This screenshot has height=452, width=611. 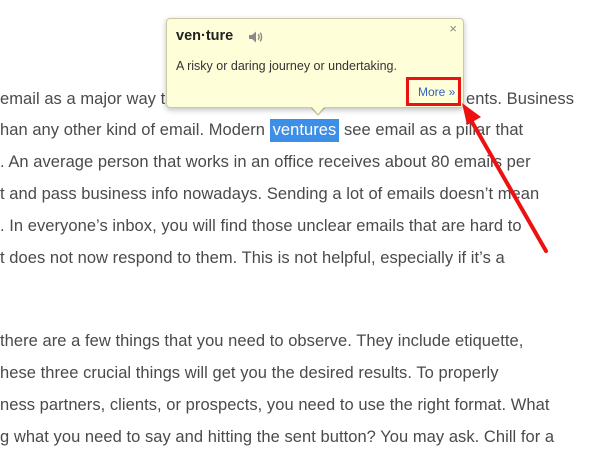 What do you see at coordinates (453, 28) in the screenshot?
I see `close-icon: ×` at bounding box center [453, 28].